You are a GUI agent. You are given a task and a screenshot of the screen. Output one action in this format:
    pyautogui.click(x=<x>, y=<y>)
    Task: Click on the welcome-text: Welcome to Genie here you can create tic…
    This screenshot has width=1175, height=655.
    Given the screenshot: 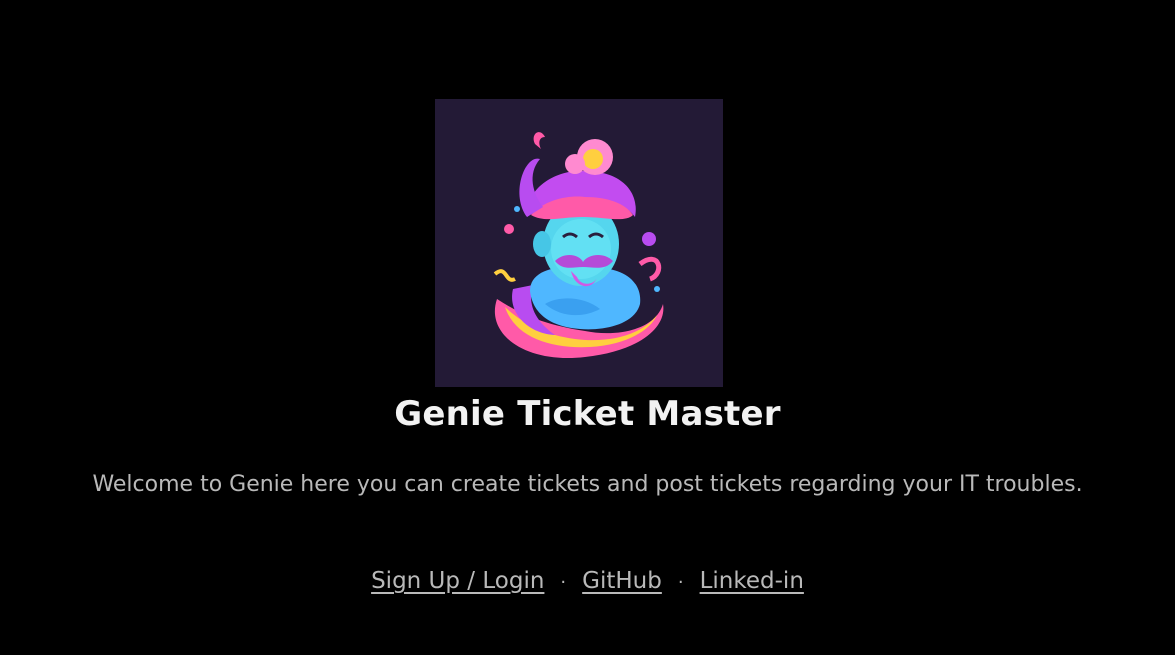 What is the action you would take?
    pyautogui.click(x=587, y=484)
    